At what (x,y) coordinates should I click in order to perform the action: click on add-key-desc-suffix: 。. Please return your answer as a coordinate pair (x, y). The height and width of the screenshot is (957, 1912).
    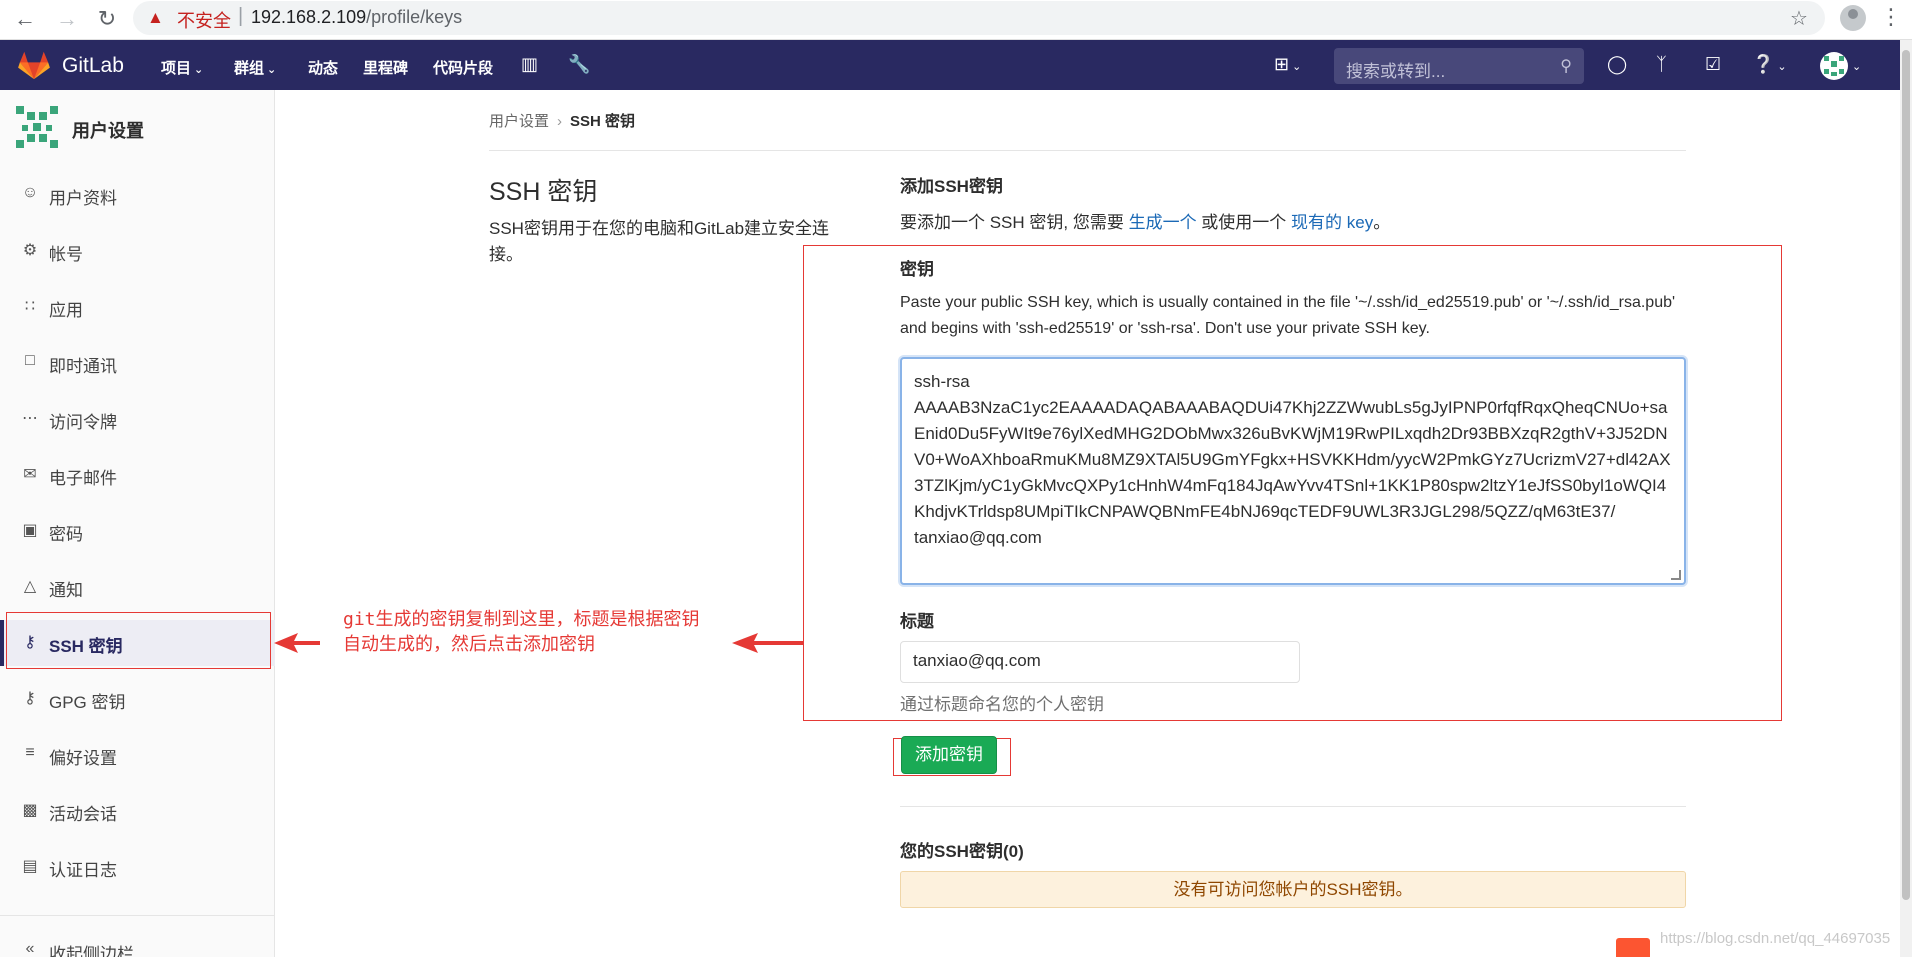
    Looking at the image, I should click on (1382, 222).